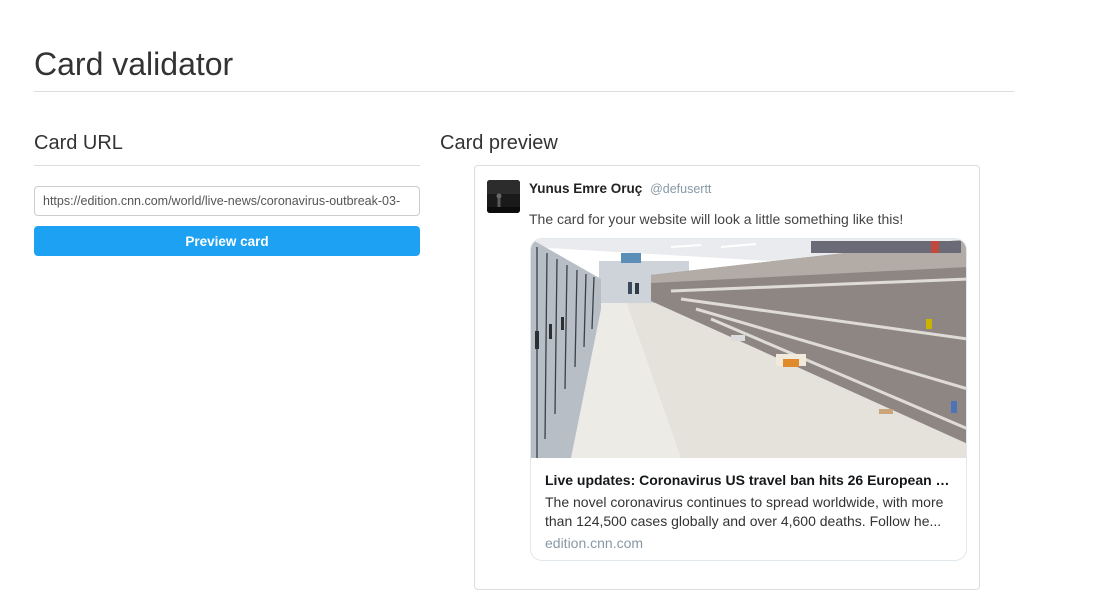  What do you see at coordinates (78, 143) in the screenshot?
I see `card-url-heading: Card URL` at bounding box center [78, 143].